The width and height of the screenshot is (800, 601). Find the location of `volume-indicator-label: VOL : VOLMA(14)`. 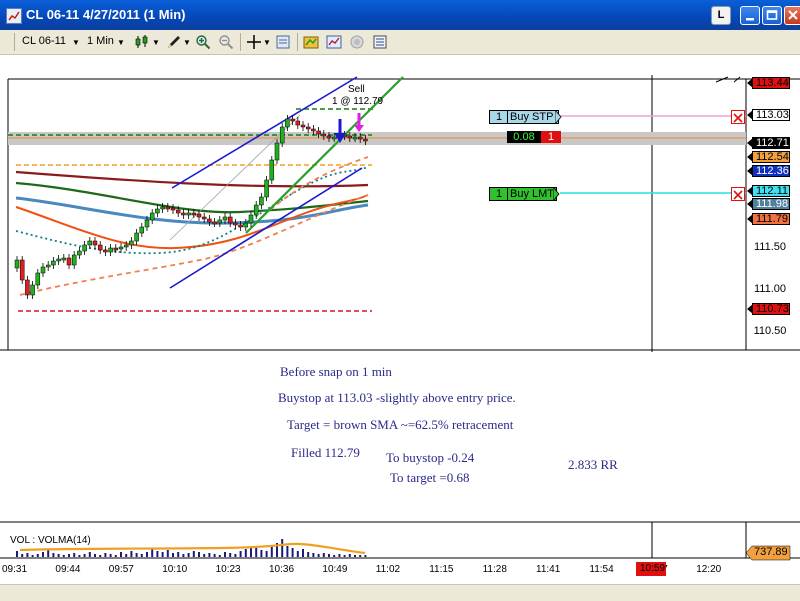

volume-indicator-label: VOL : VOLMA(14) is located at coordinates (50, 540).